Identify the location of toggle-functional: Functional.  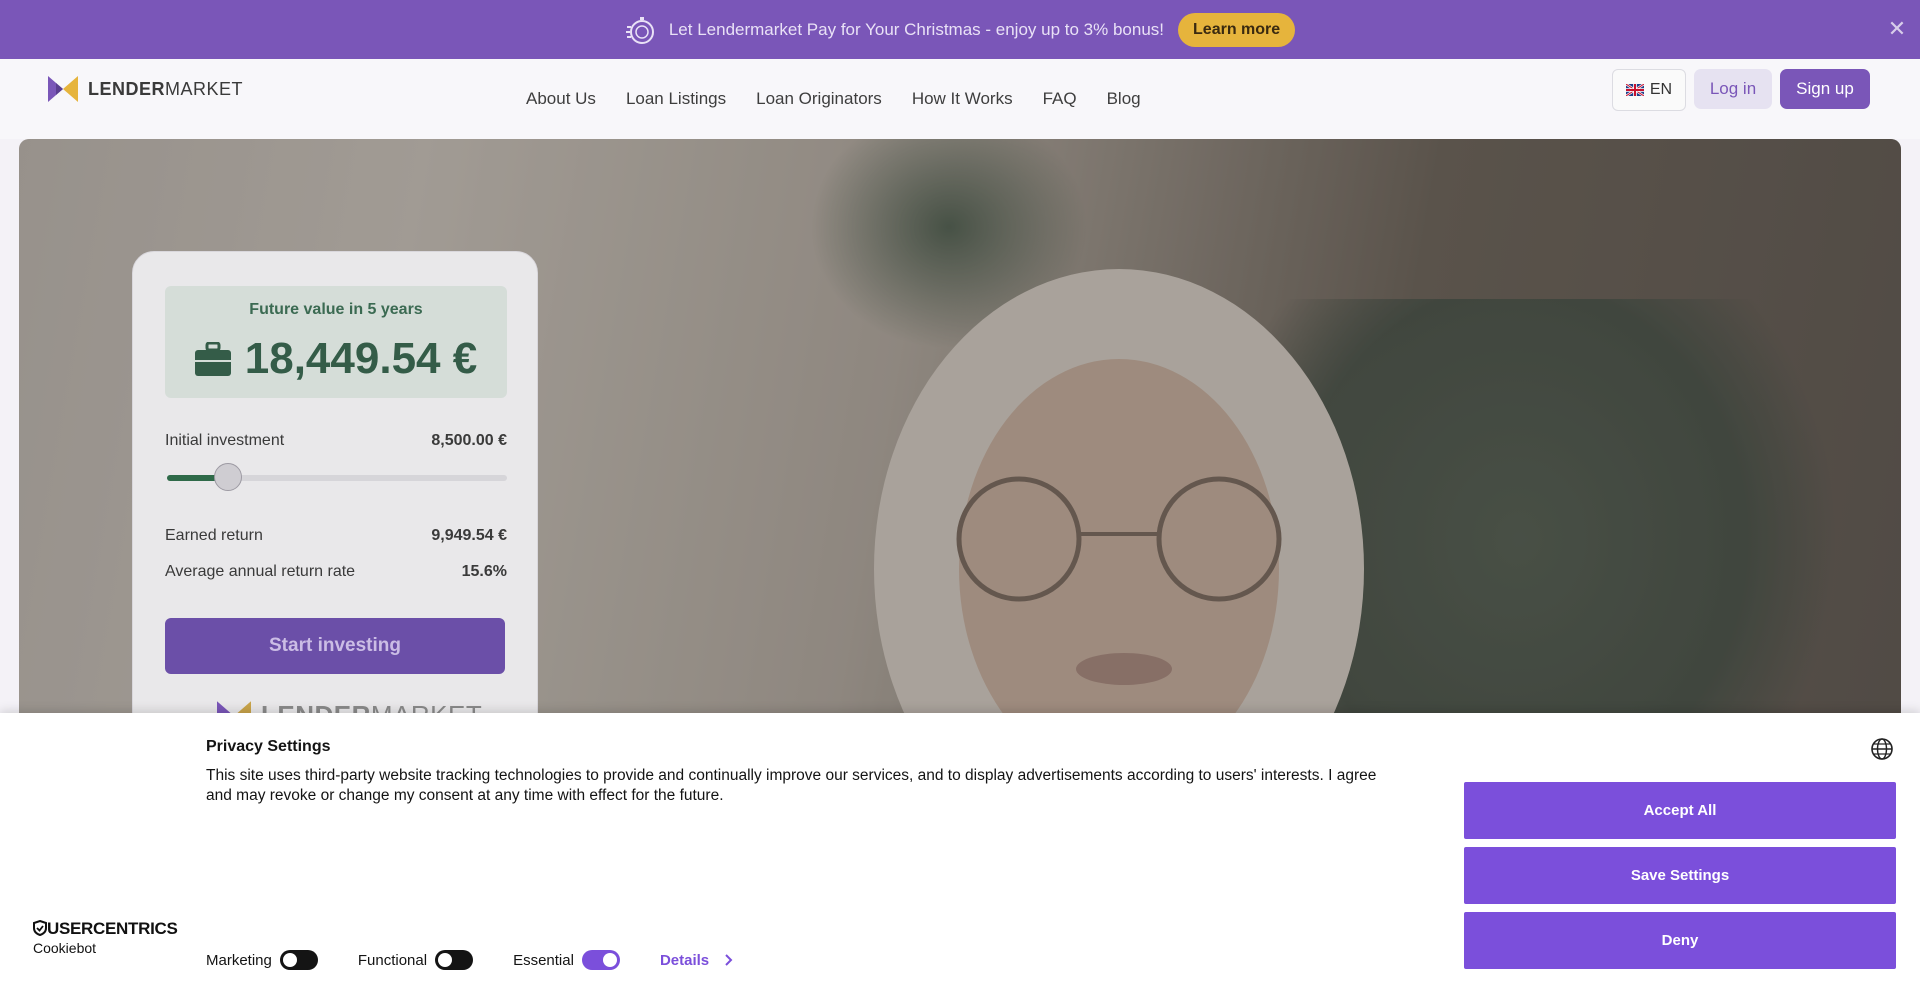
(415, 960).